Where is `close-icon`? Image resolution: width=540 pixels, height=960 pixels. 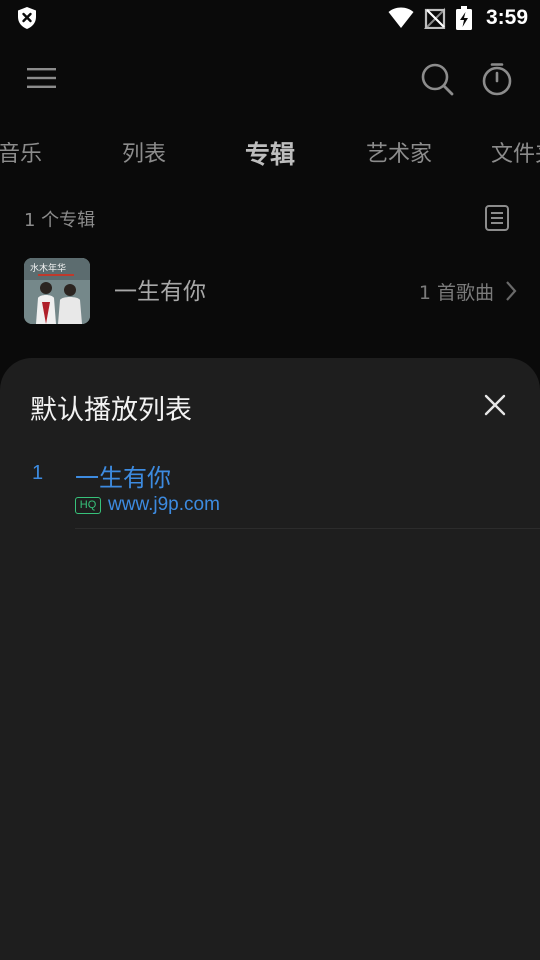
close-icon is located at coordinates (495, 405).